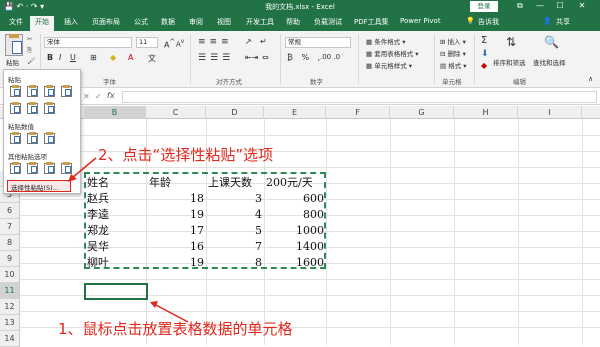  I want to click on arrow-head-cell-b11, so click(154, 304).